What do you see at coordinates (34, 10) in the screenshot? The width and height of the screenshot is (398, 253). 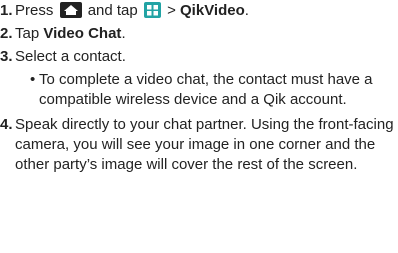 I see `step-text: Press` at bounding box center [34, 10].